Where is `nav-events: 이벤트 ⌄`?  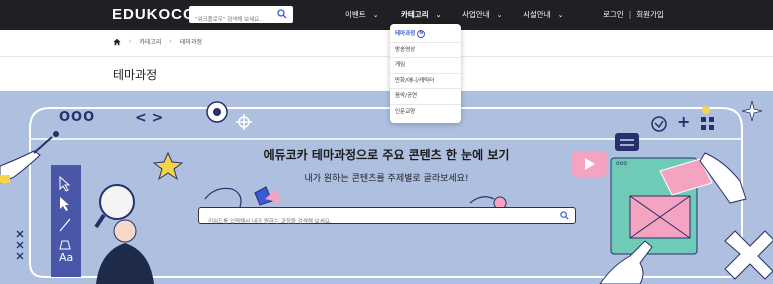 nav-events: 이벤트 ⌄ is located at coordinates (362, 14).